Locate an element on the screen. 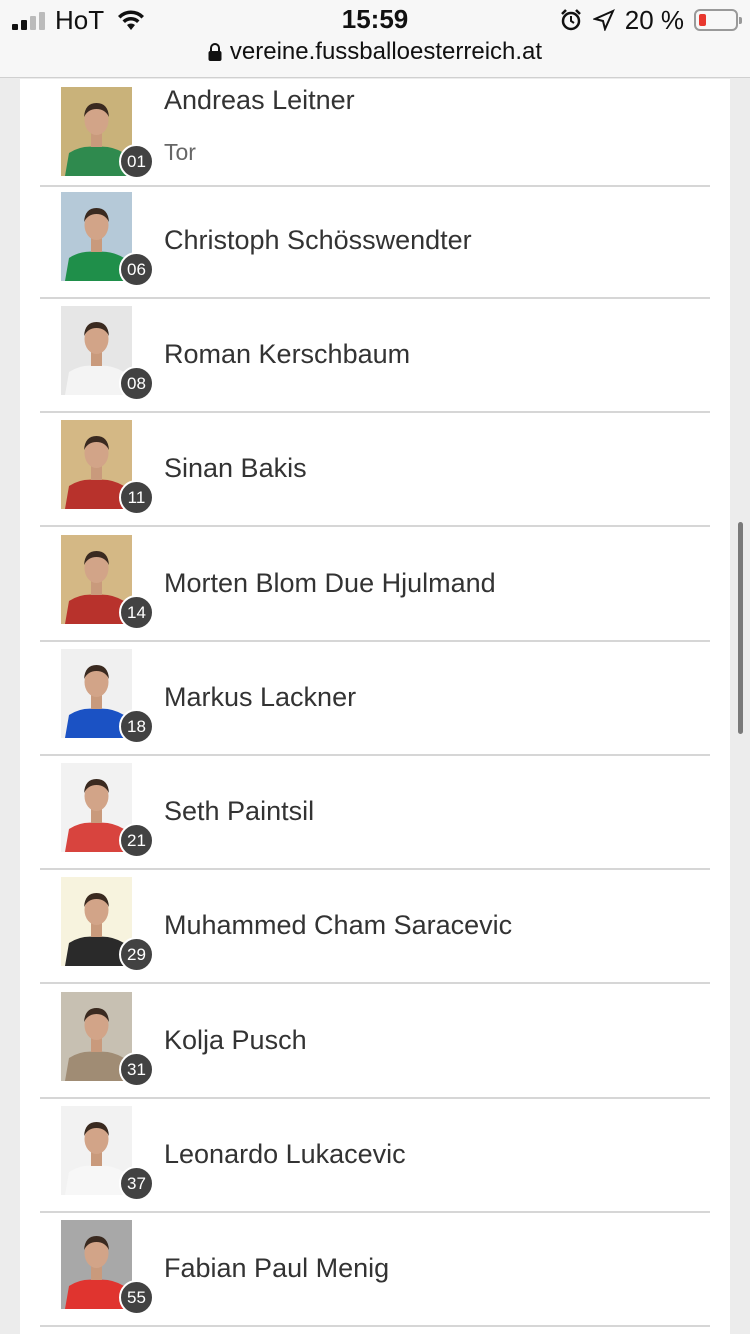 This screenshot has height=1334, width=750. jersey-number-badge: 55 is located at coordinates (136, 1297).